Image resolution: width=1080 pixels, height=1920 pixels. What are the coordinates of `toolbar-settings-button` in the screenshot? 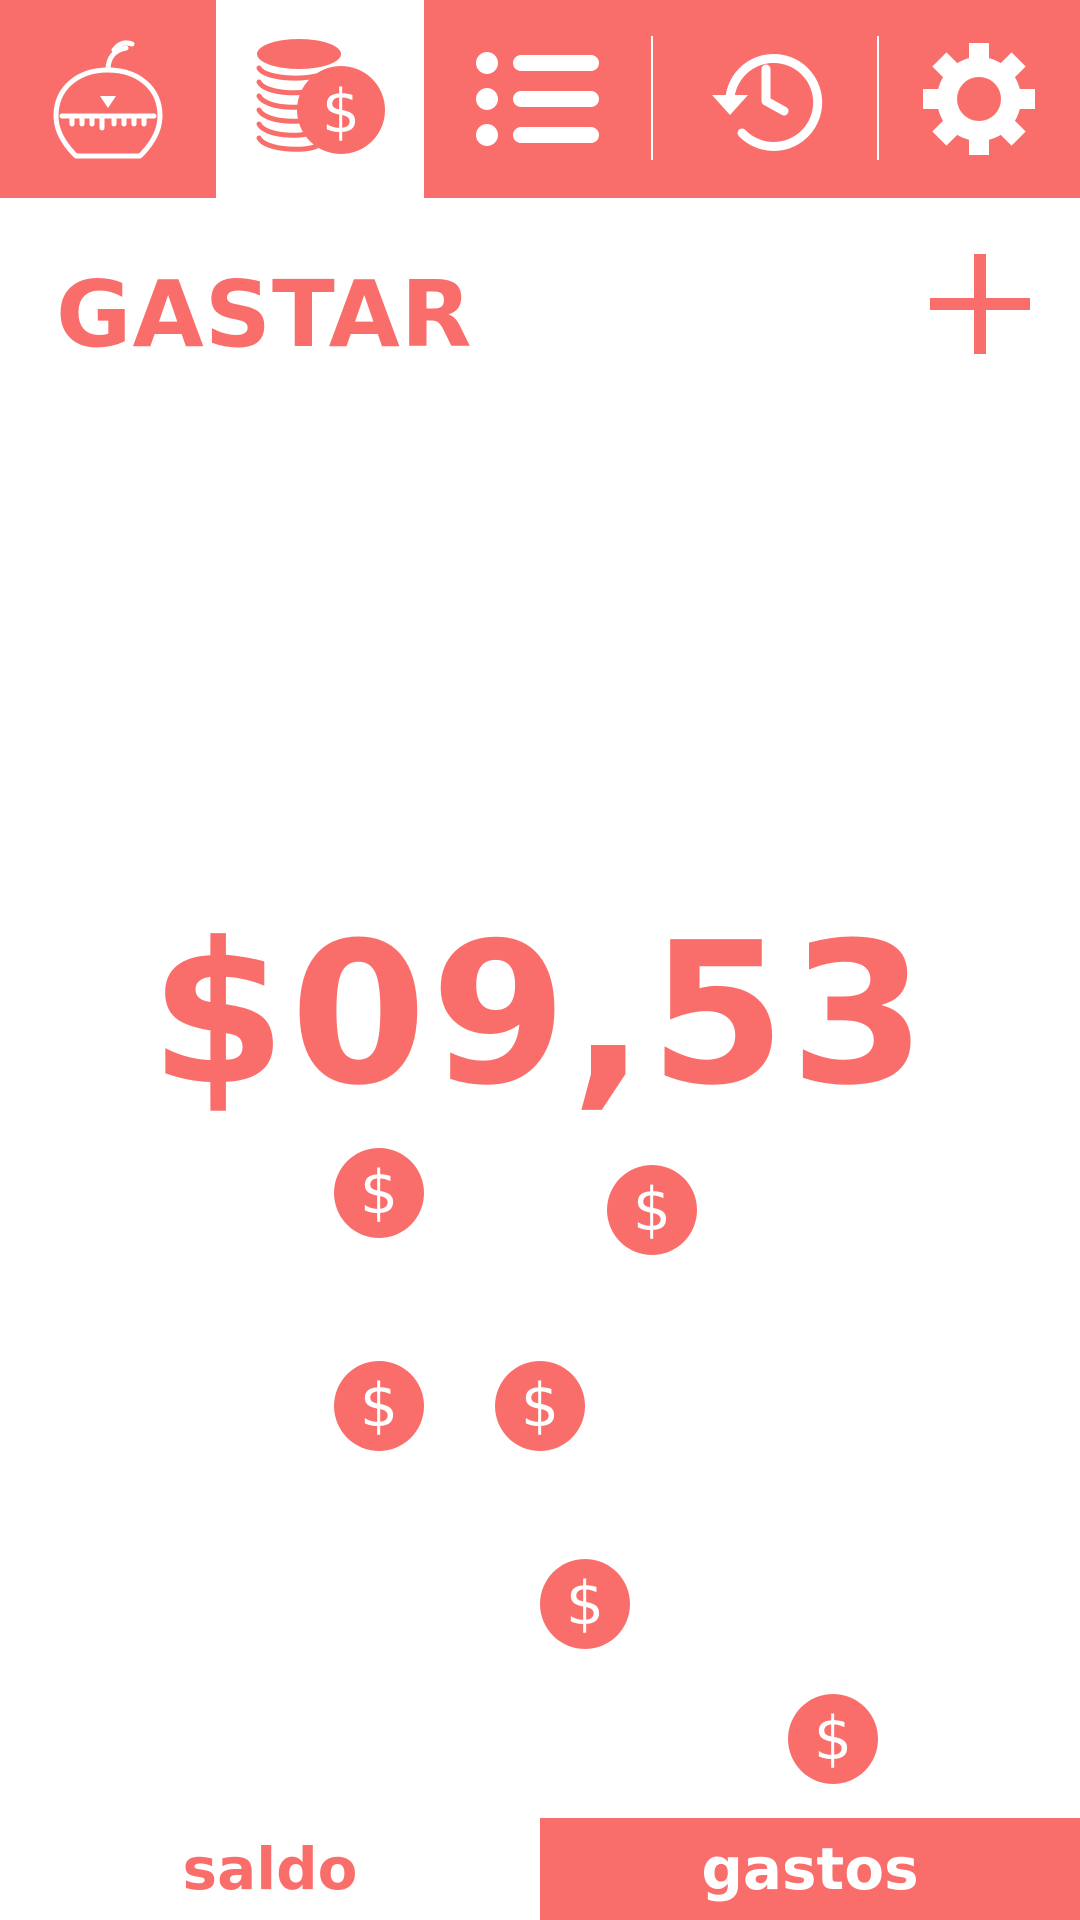 It's located at (979, 99).